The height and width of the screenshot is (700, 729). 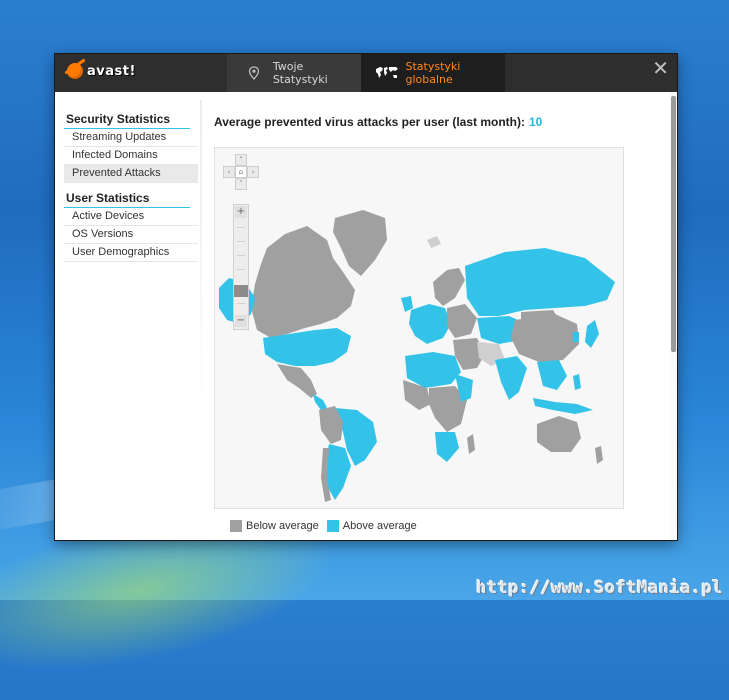 I want to click on avast-logo: avast!, so click(x=101, y=71).